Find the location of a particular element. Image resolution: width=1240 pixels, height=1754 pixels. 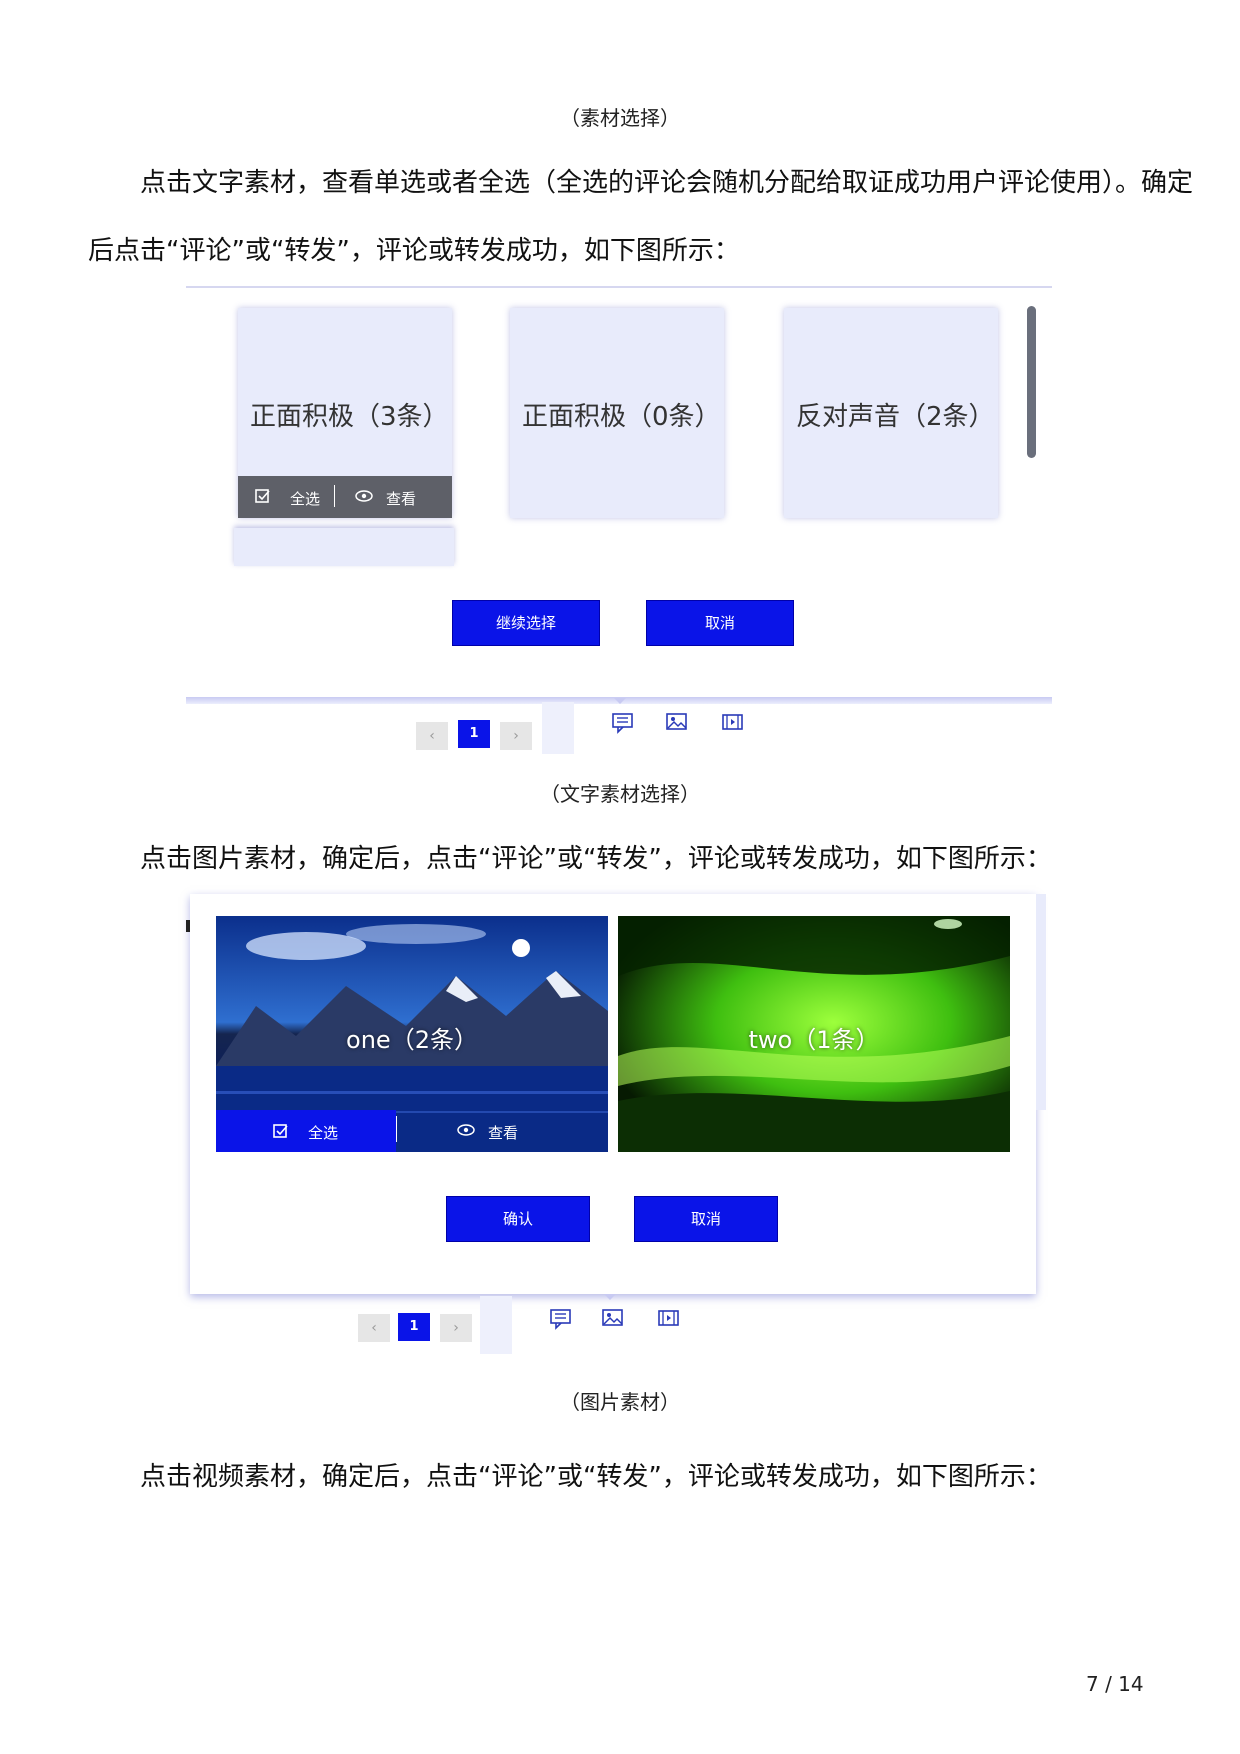

panel-side-strip is located at coordinates (1041, 1002).